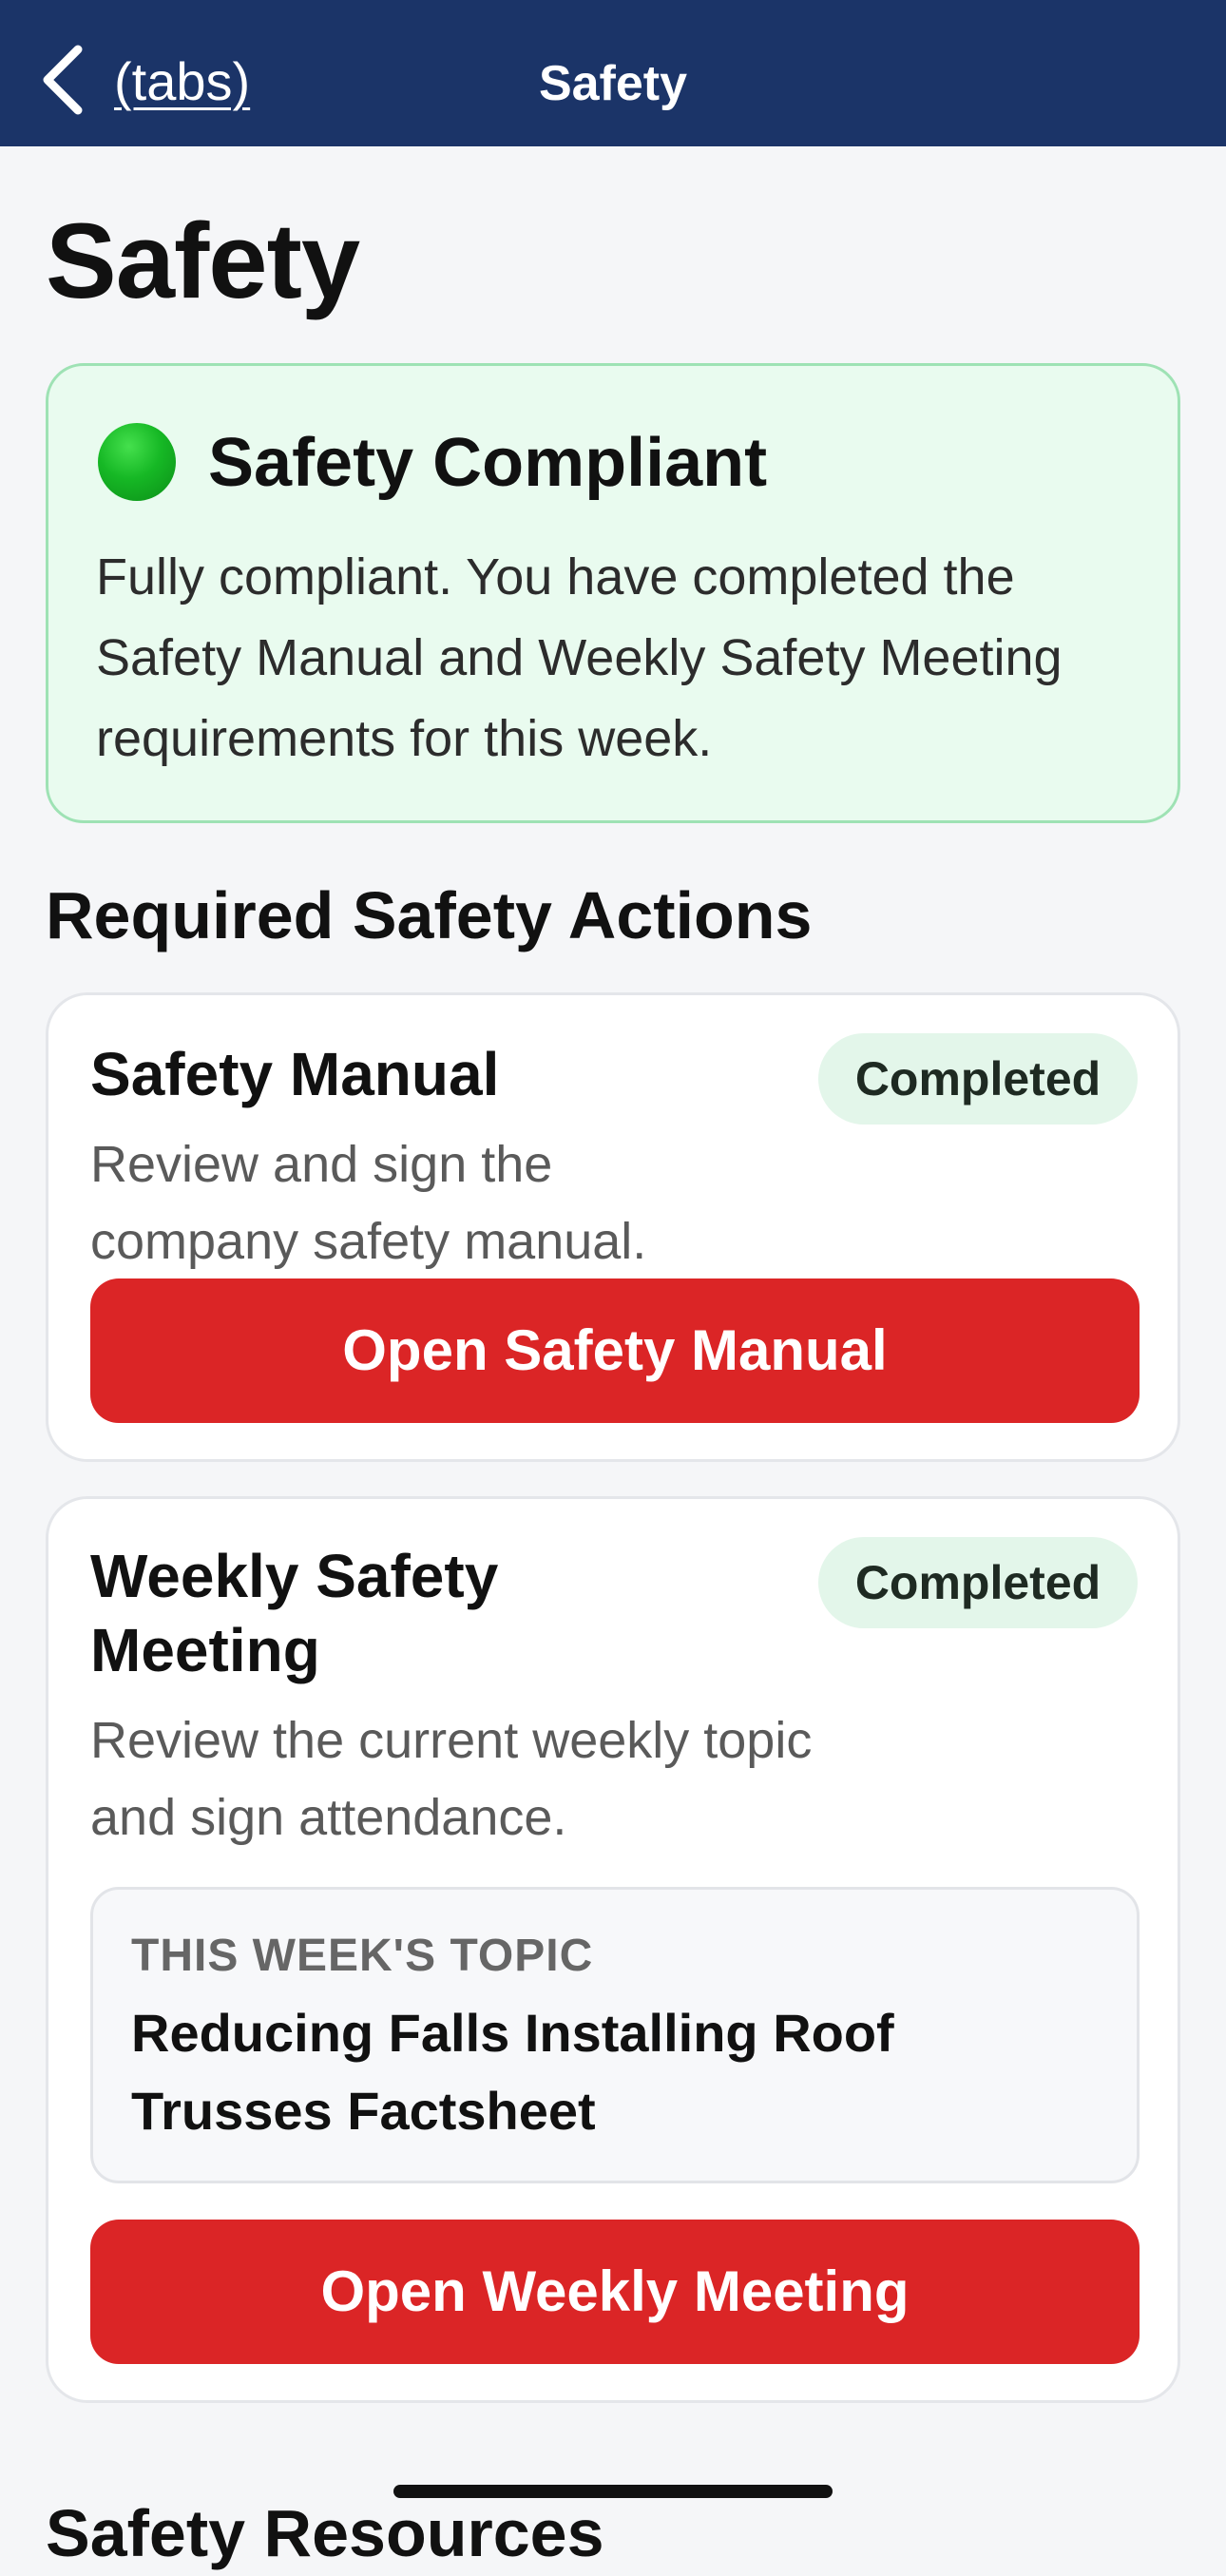 The image size is (1226, 2576). What do you see at coordinates (613, 2491) in the screenshot?
I see `home-indicator` at bounding box center [613, 2491].